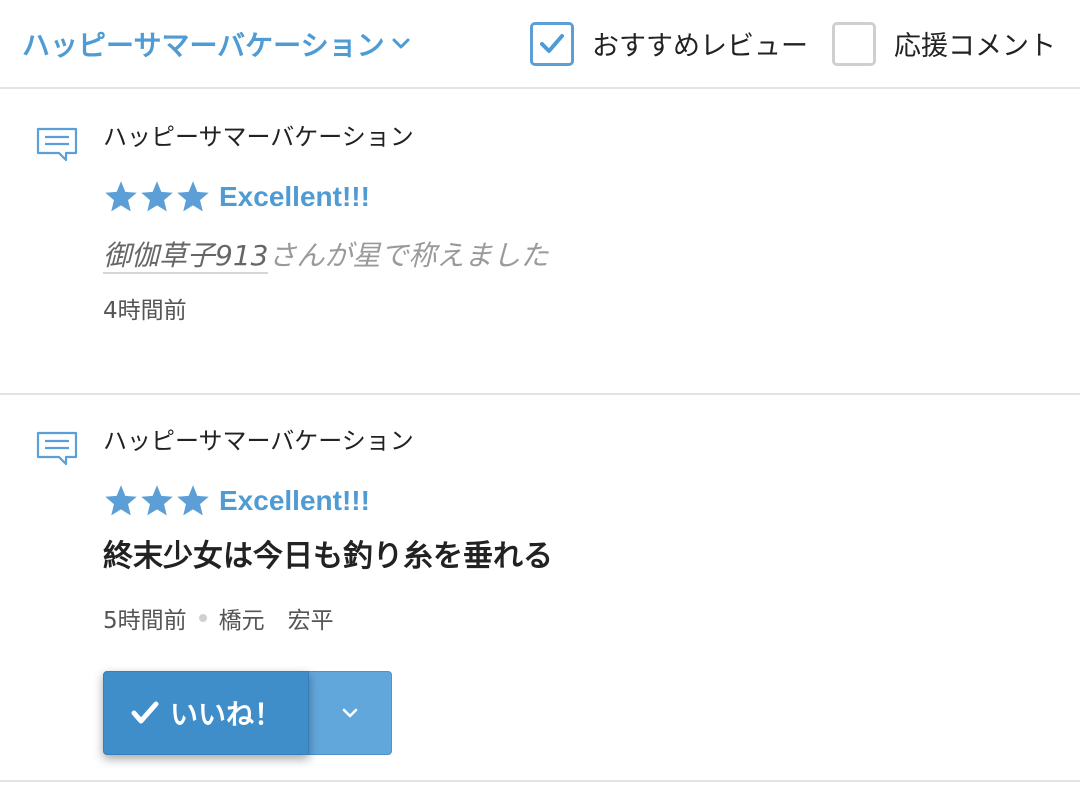  What do you see at coordinates (276, 618) in the screenshot?
I see `author-link: 橋元 宏平` at bounding box center [276, 618].